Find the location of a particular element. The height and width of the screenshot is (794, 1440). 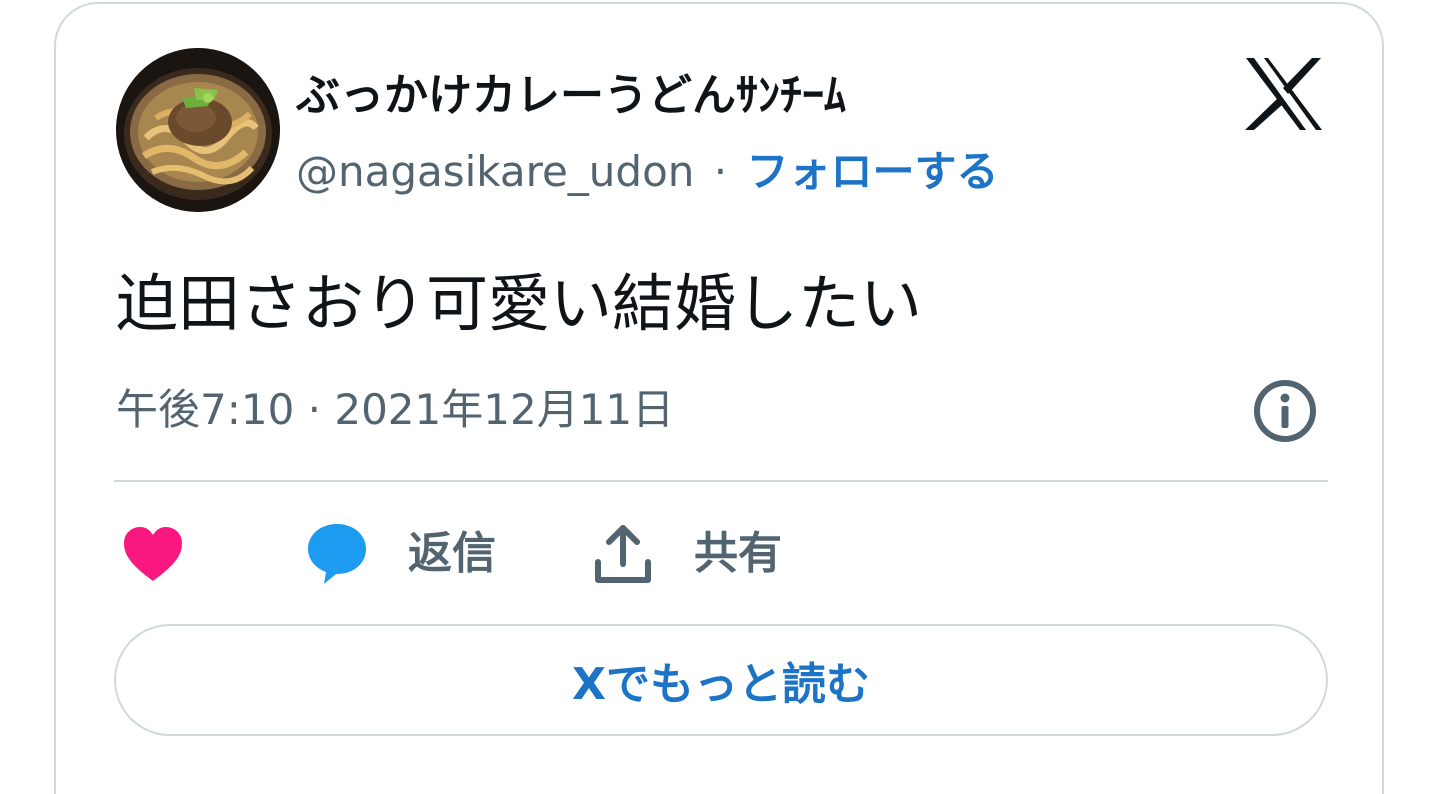

curry-udon-avatar-image is located at coordinates (198, 130).